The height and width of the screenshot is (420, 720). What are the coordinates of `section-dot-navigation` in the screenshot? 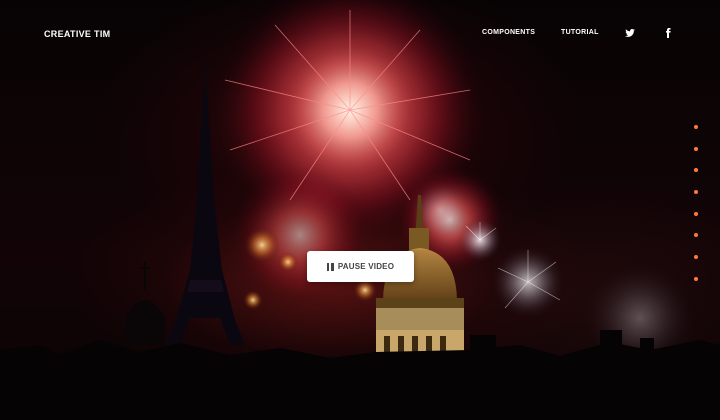 It's located at (698, 212).